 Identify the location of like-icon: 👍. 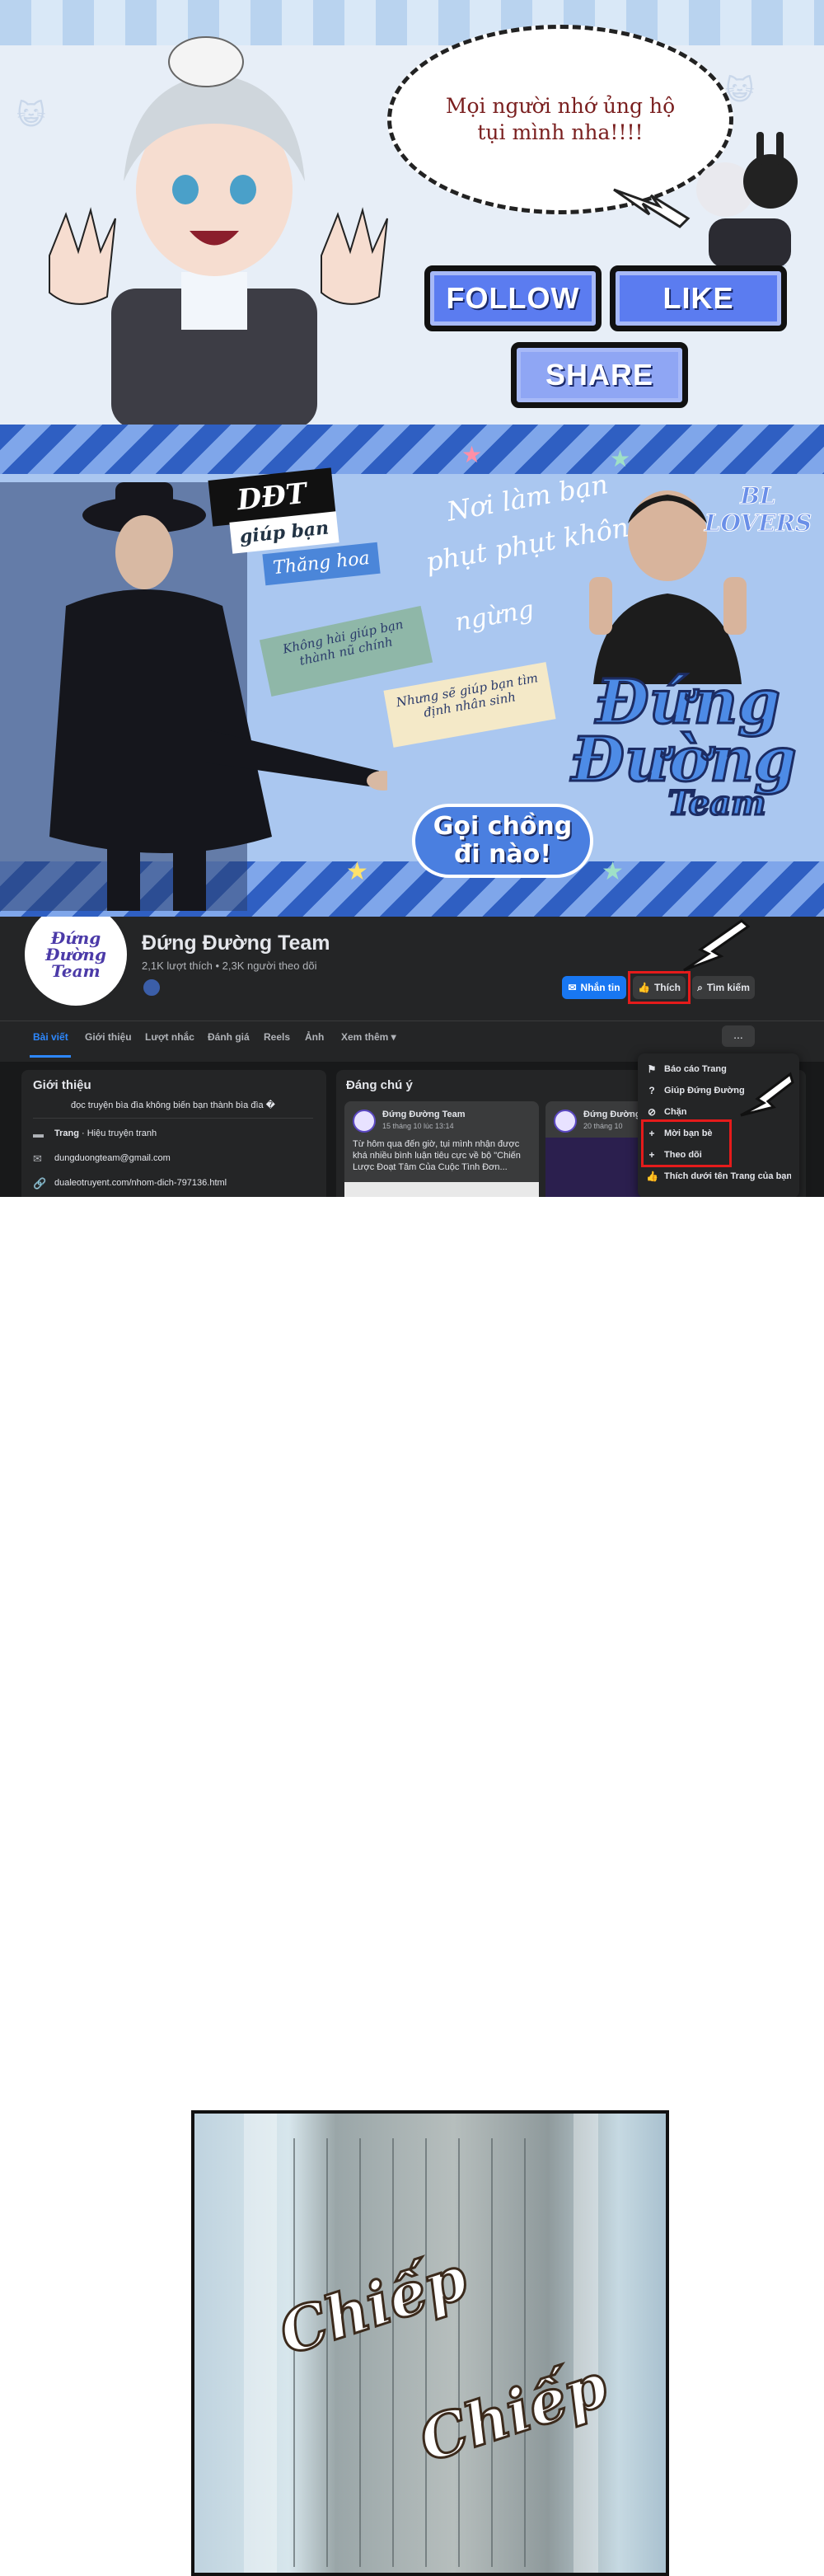
(652, 1177).